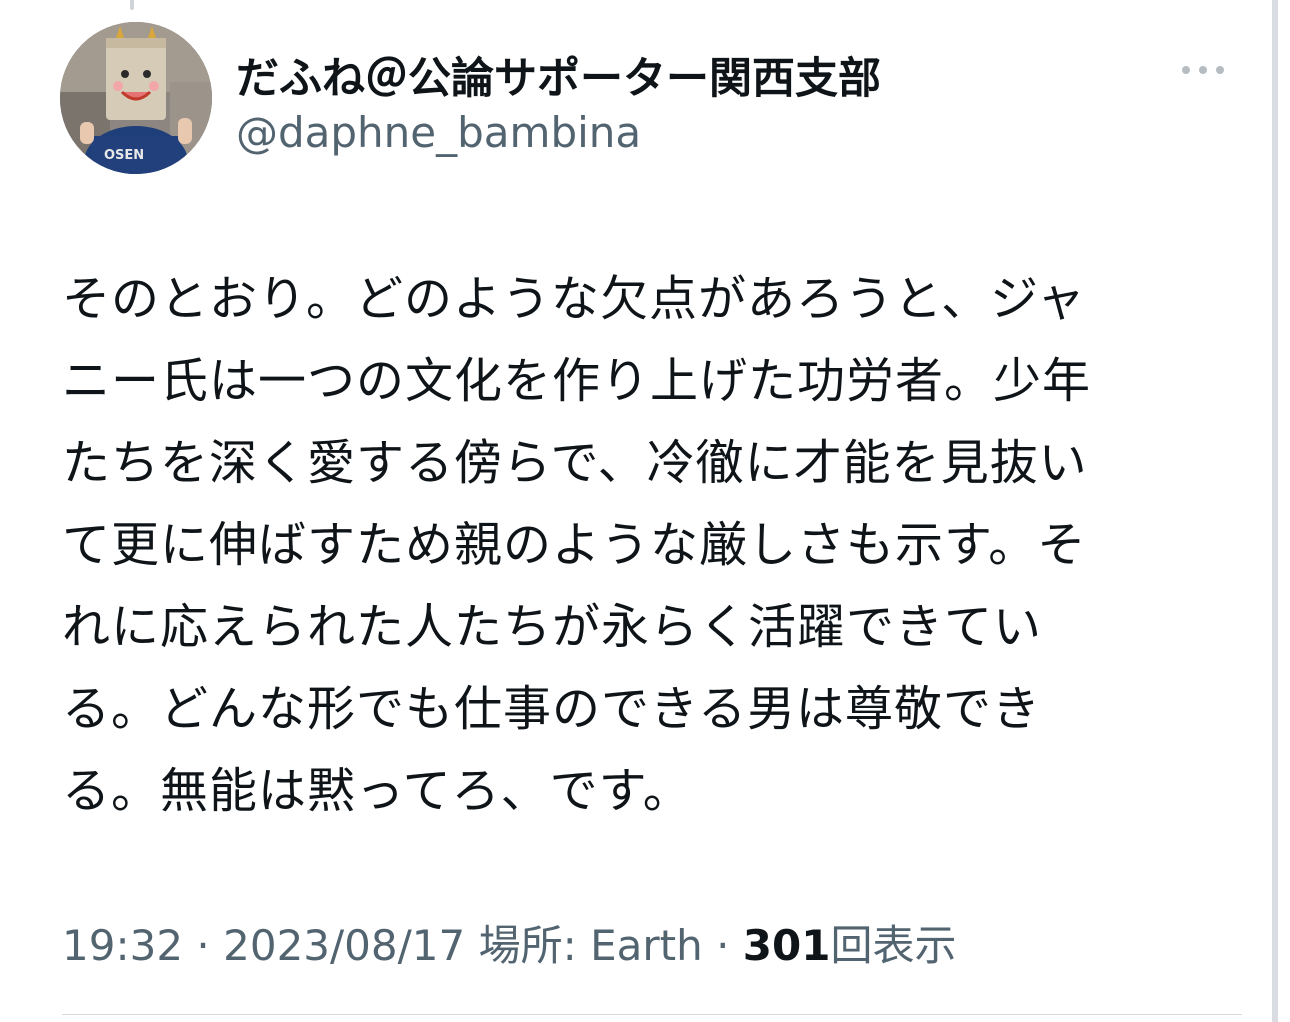  I want to click on scrollbar, so click(1275, 511).